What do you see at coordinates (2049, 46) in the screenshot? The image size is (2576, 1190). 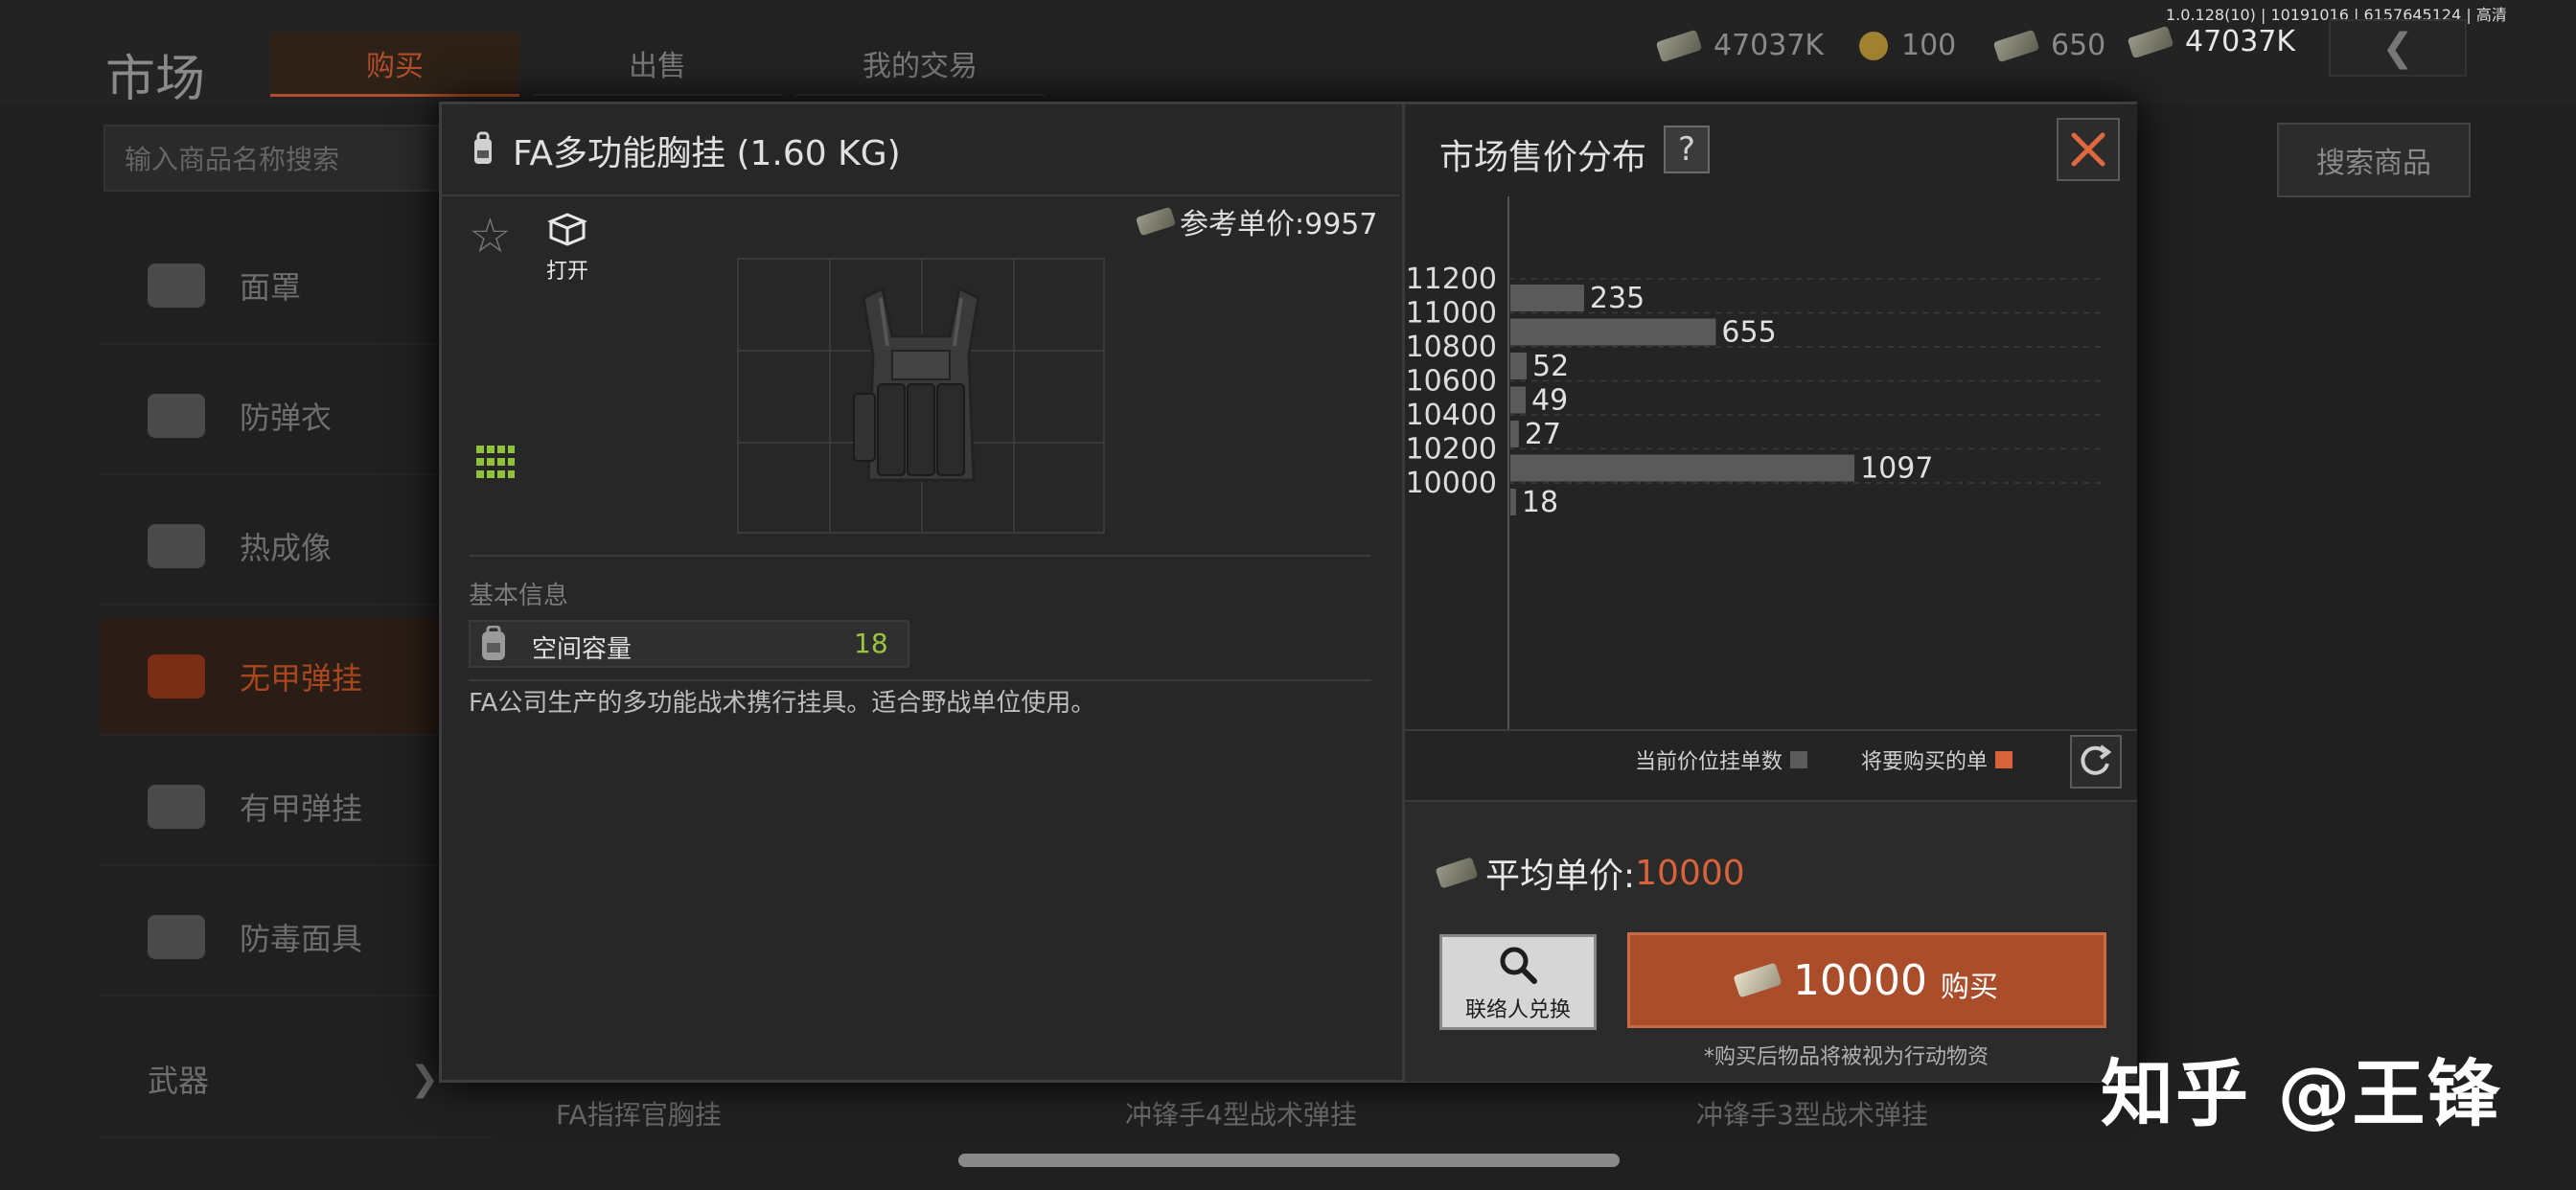 I see `currency-stack: 650` at bounding box center [2049, 46].